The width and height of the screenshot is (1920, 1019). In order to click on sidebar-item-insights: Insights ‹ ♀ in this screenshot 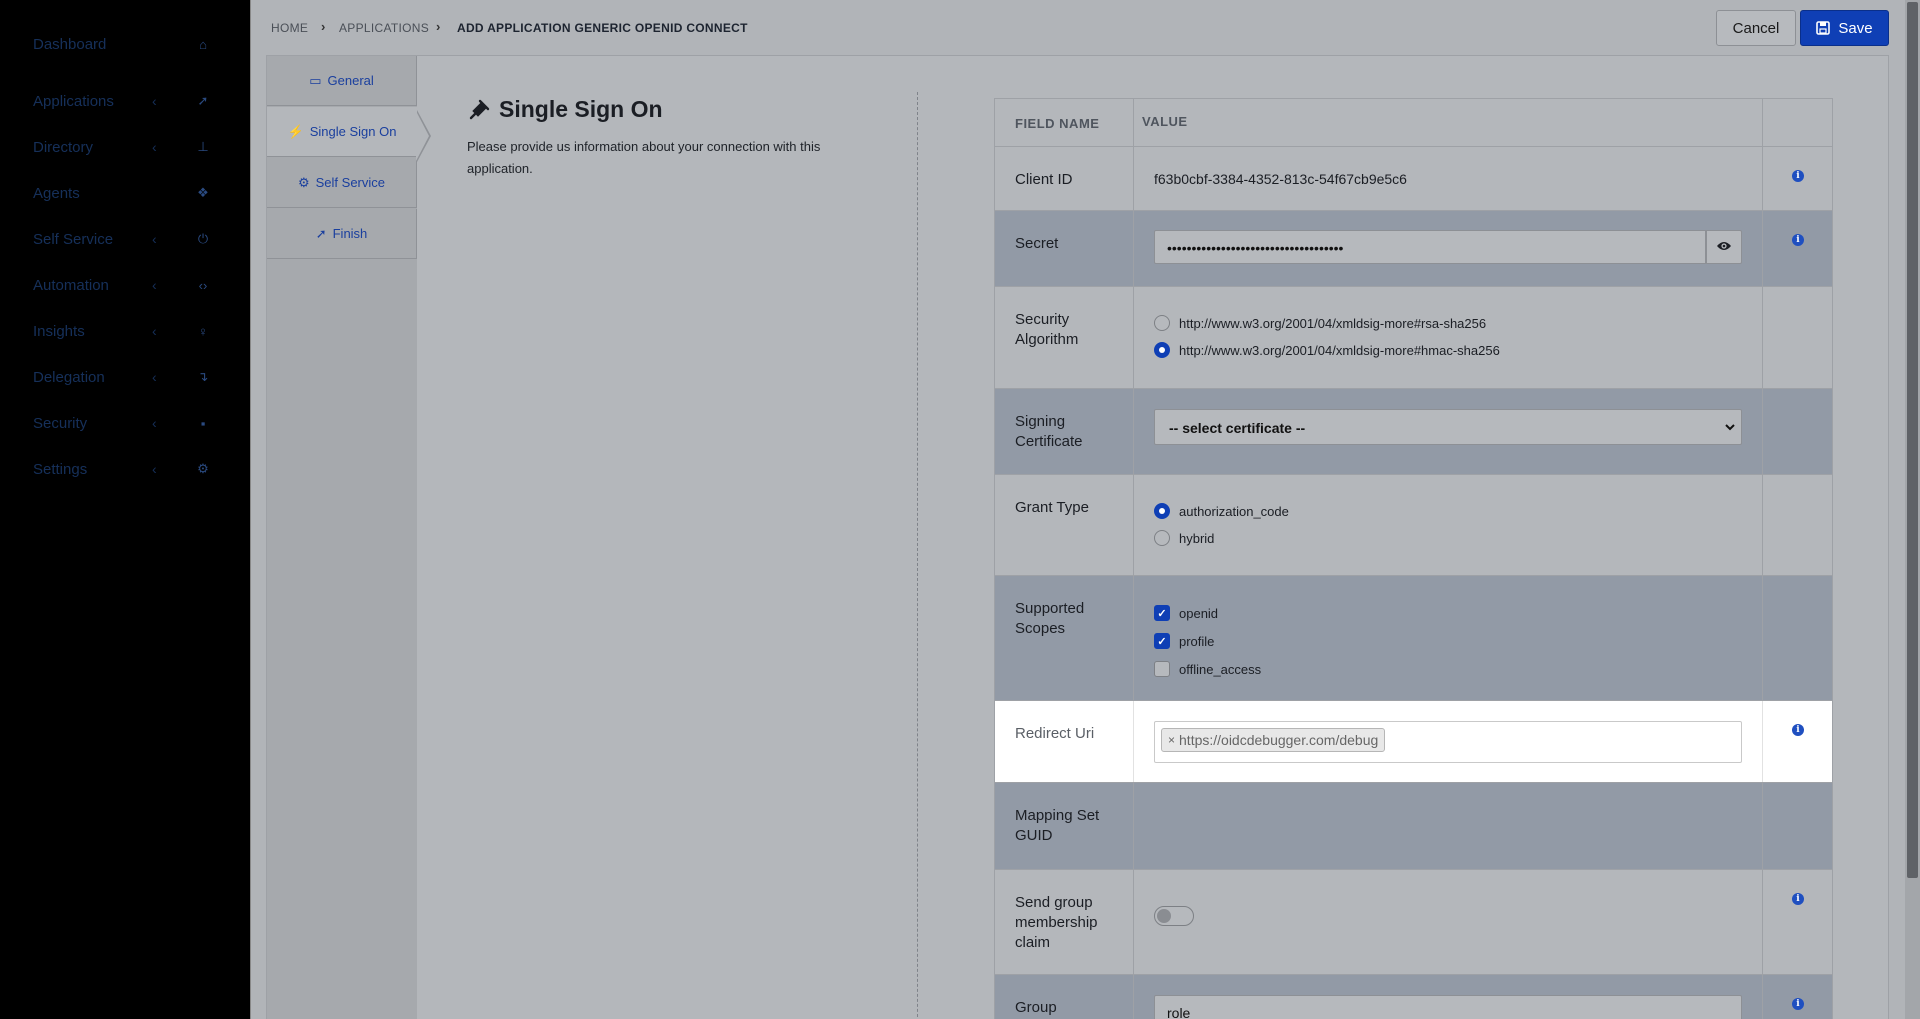, I will do `click(125, 331)`.